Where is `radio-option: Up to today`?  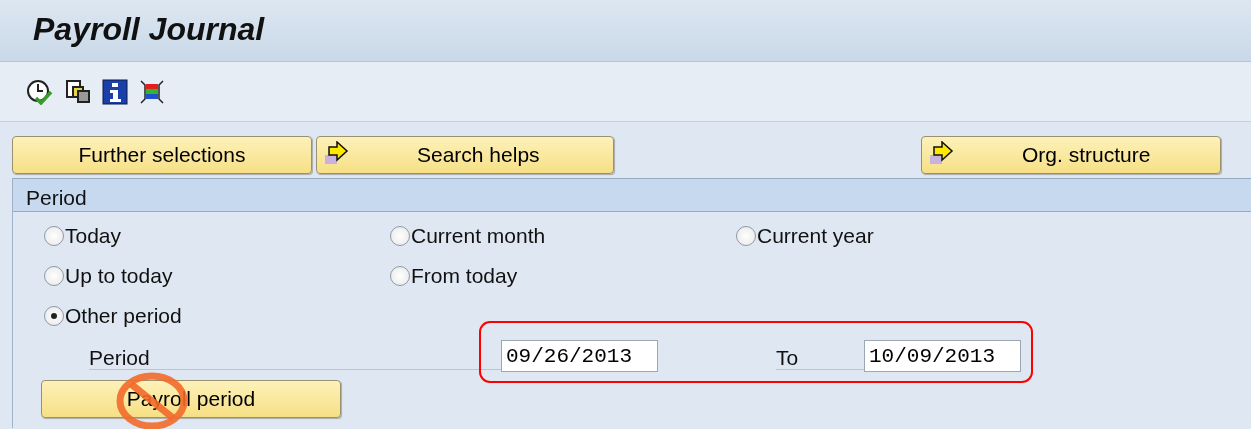 radio-option: Up to today is located at coordinates (217, 276).